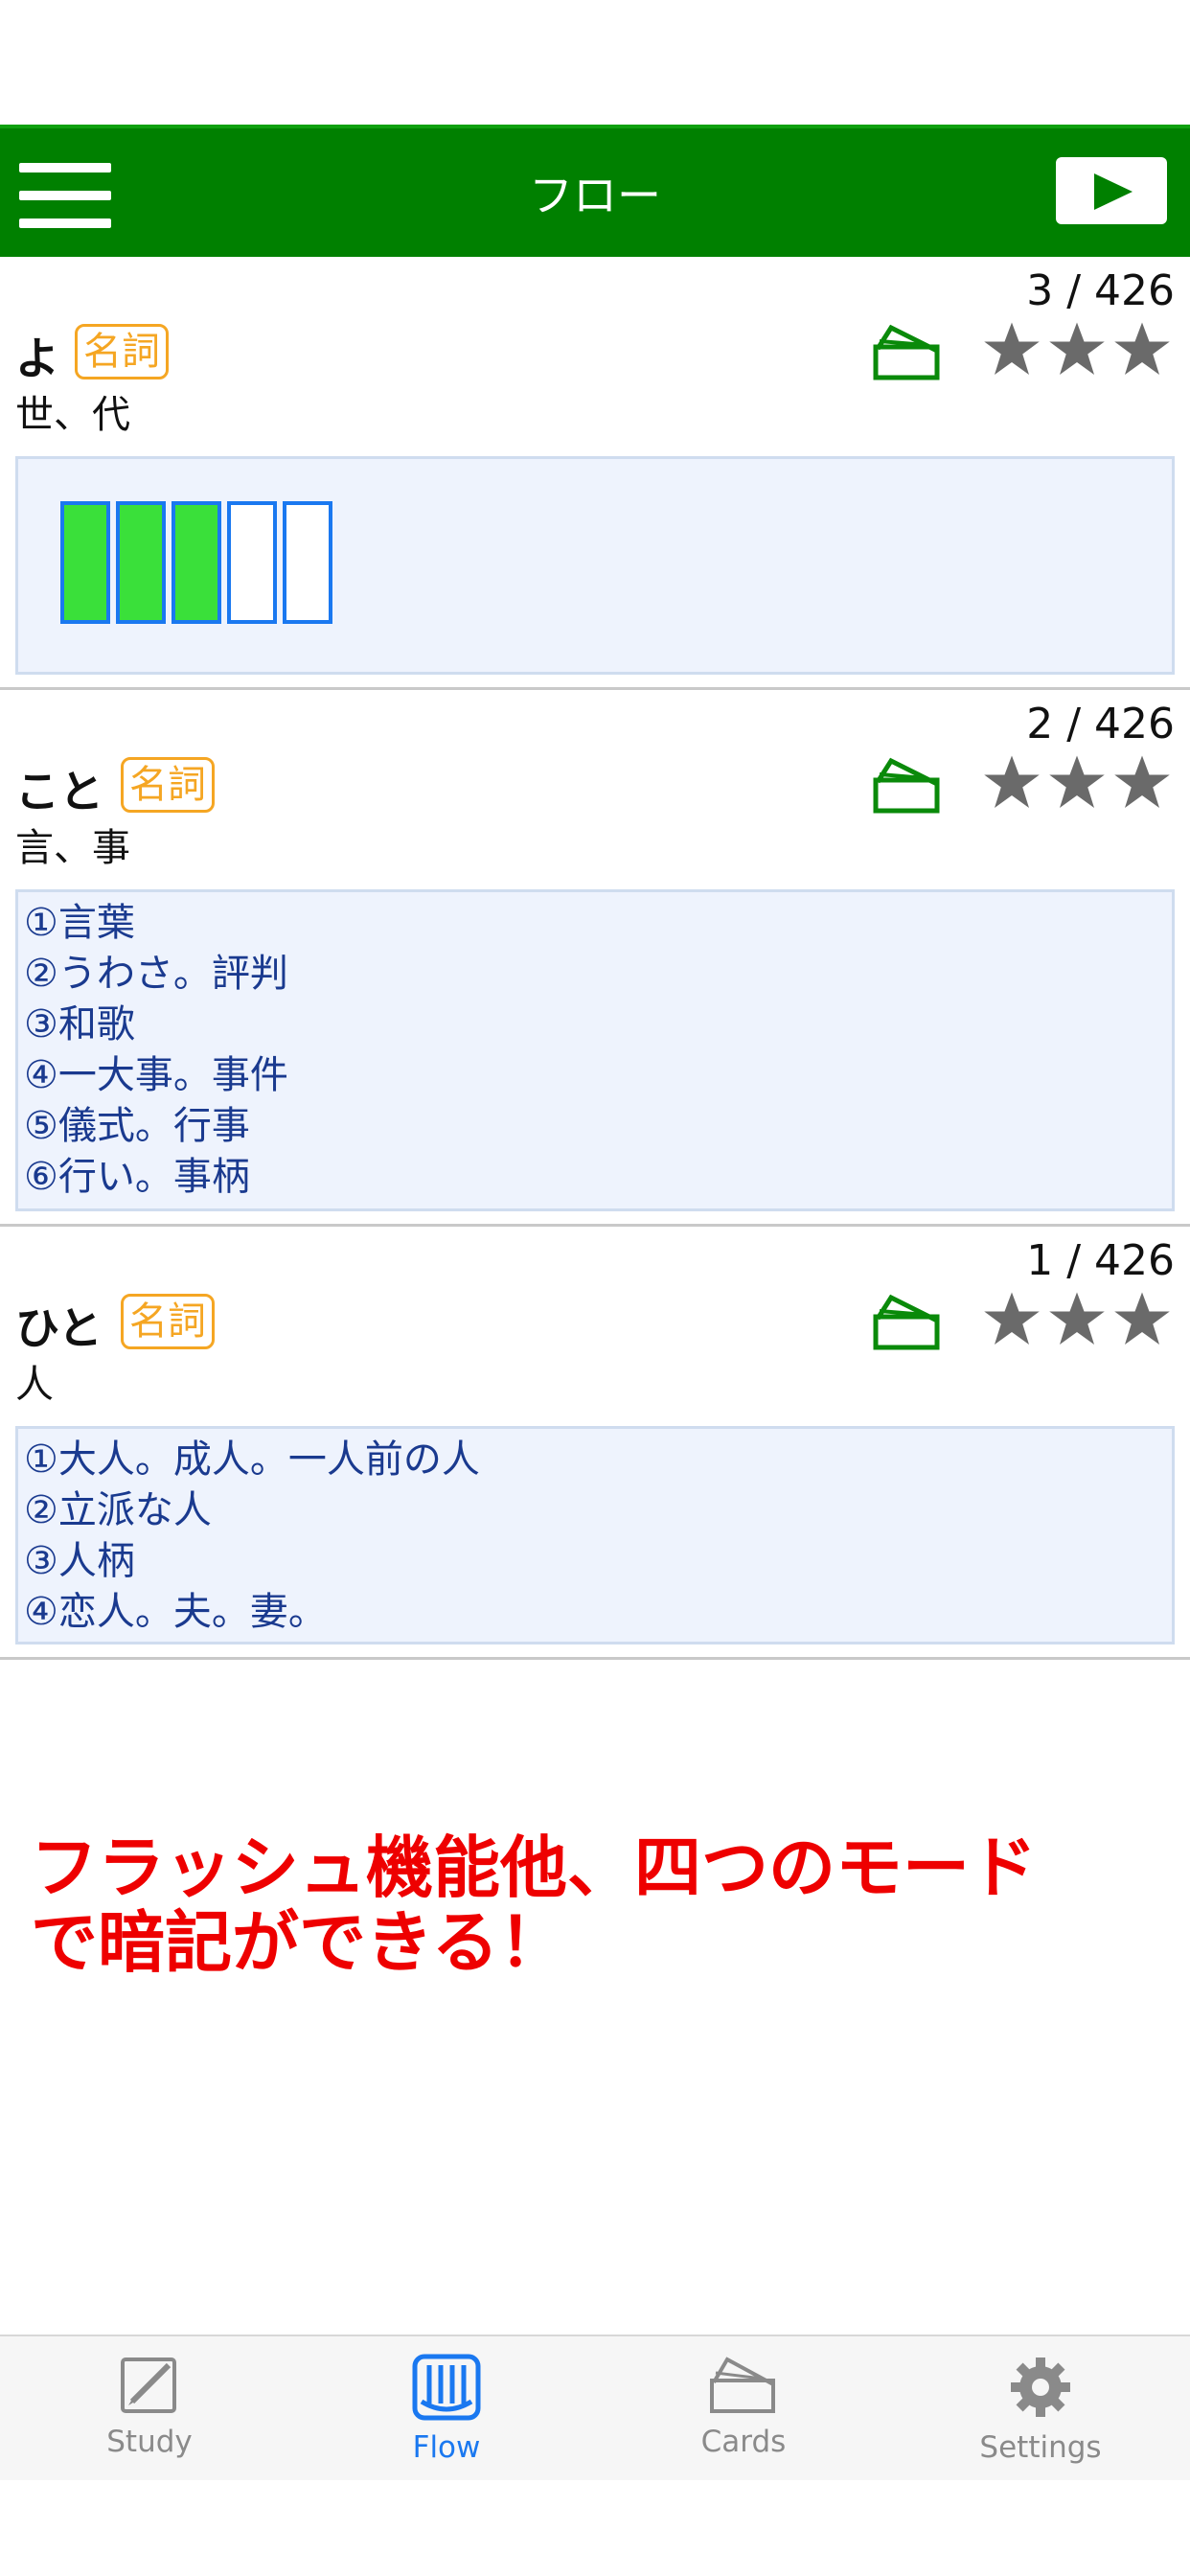  Describe the element at coordinates (118, 1510) in the screenshot. I see `definition-item: ②立派な人` at that location.